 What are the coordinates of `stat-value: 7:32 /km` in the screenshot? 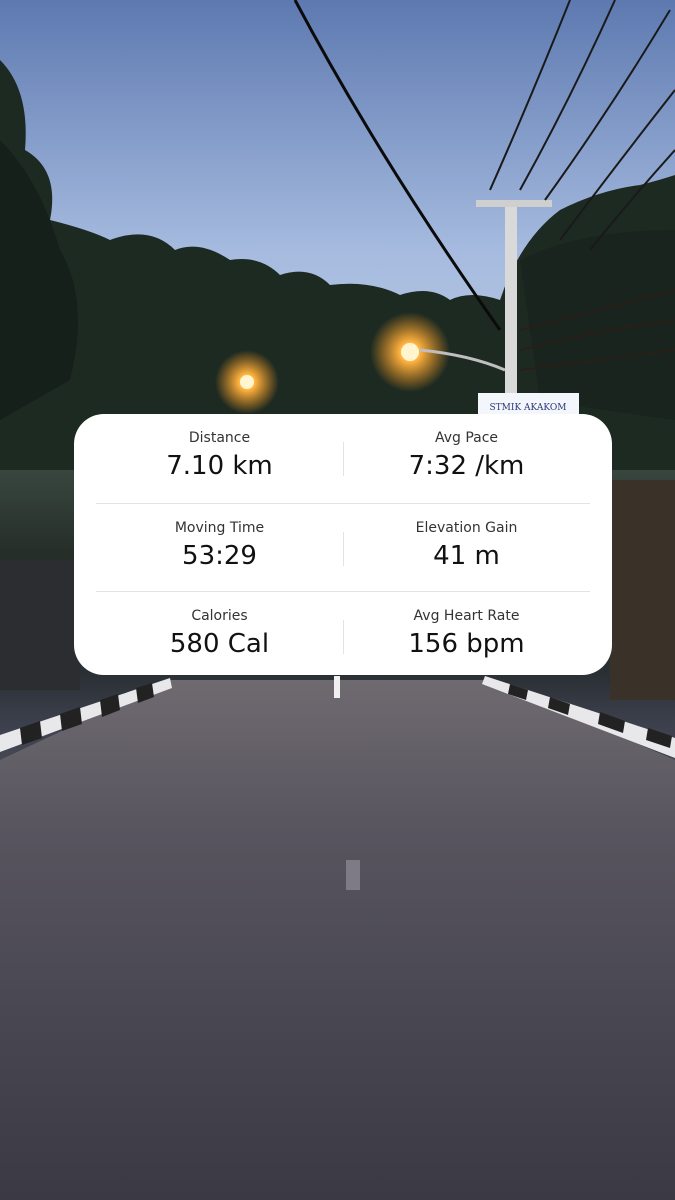 It's located at (466, 466).